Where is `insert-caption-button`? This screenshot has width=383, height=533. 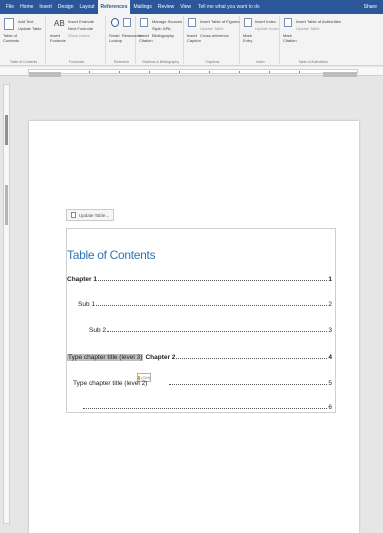
insert-caption-button is located at coordinates (192, 23).